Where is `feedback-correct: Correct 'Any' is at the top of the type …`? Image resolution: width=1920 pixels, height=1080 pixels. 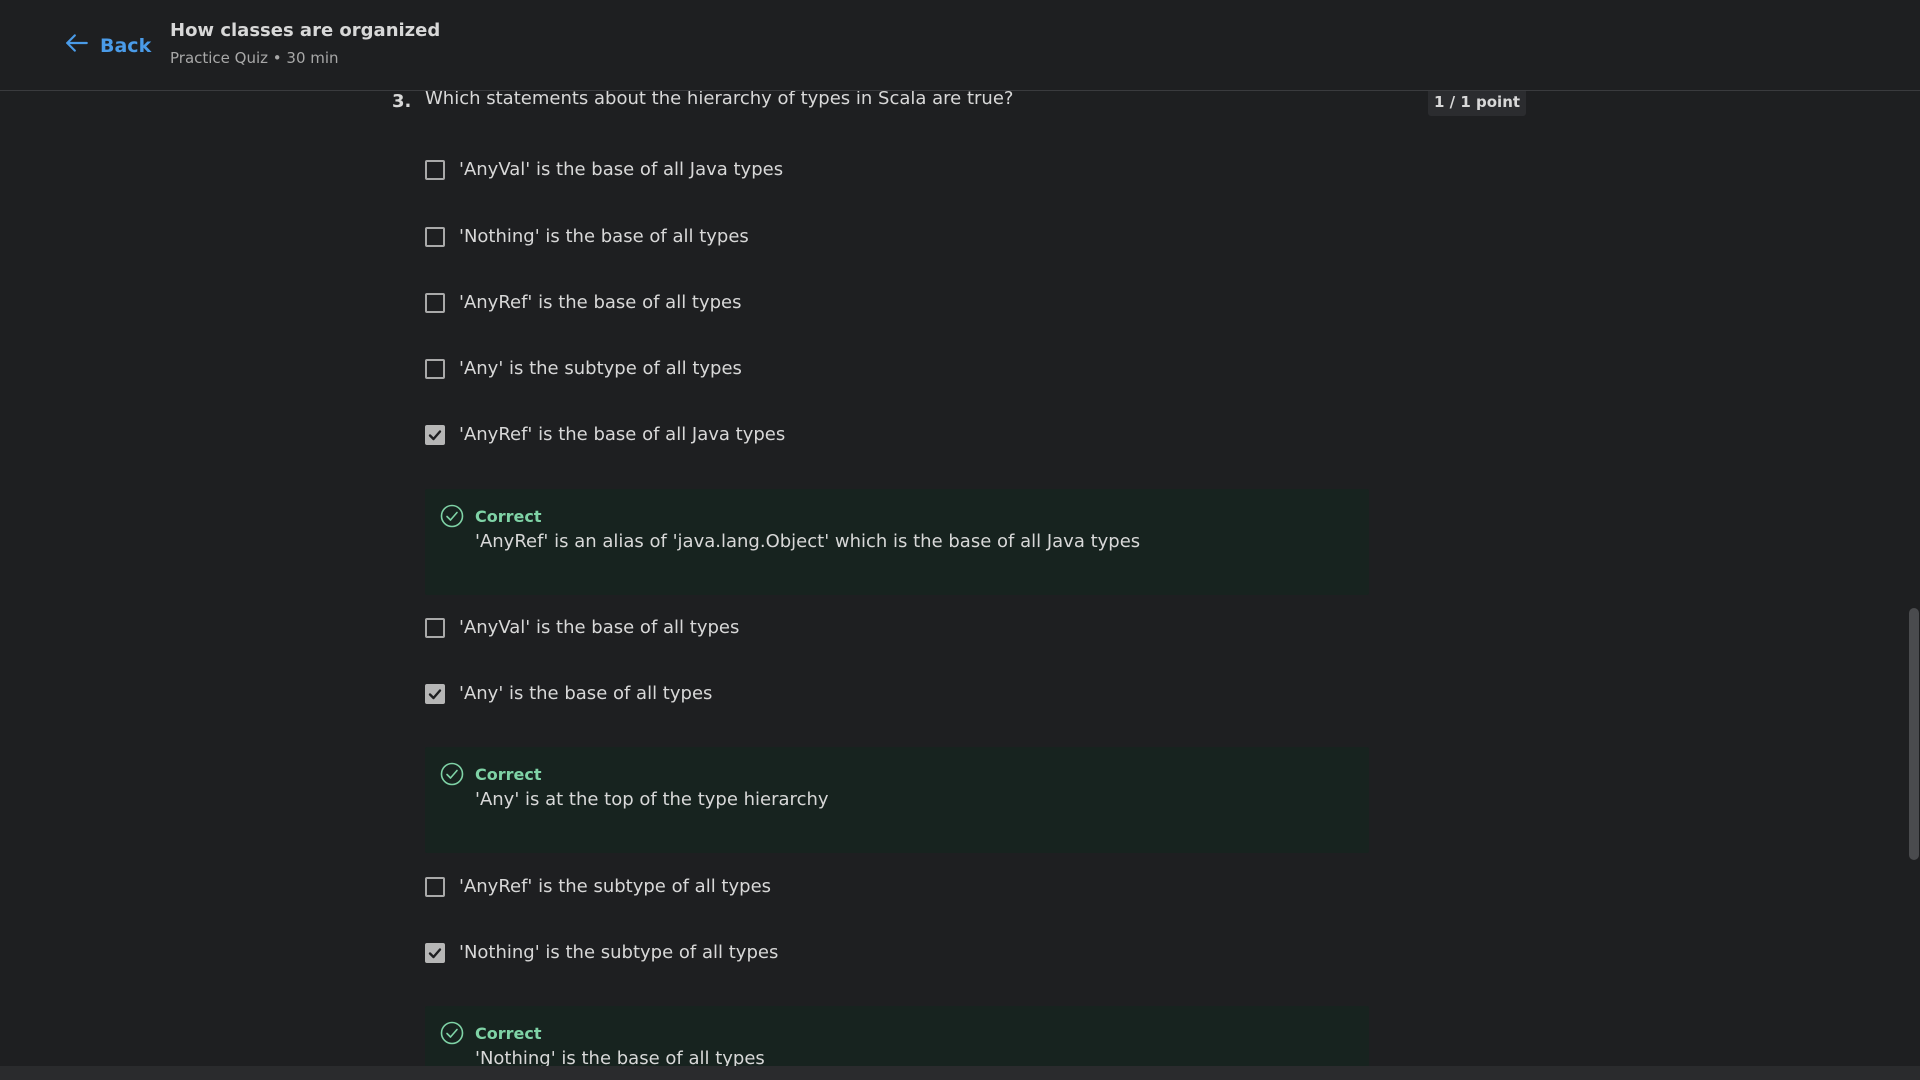 feedback-correct: Correct 'Any' is at the top of the type … is located at coordinates (897, 800).